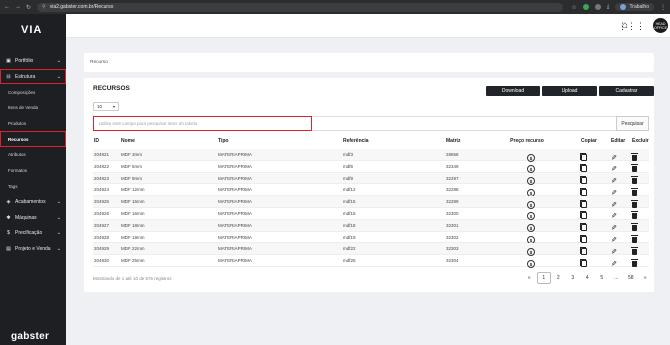 This screenshot has height=345, width=670. What do you see at coordinates (18, 139) in the screenshot?
I see `sidebar-item-label: Recursos` at bounding box center [18, 139].